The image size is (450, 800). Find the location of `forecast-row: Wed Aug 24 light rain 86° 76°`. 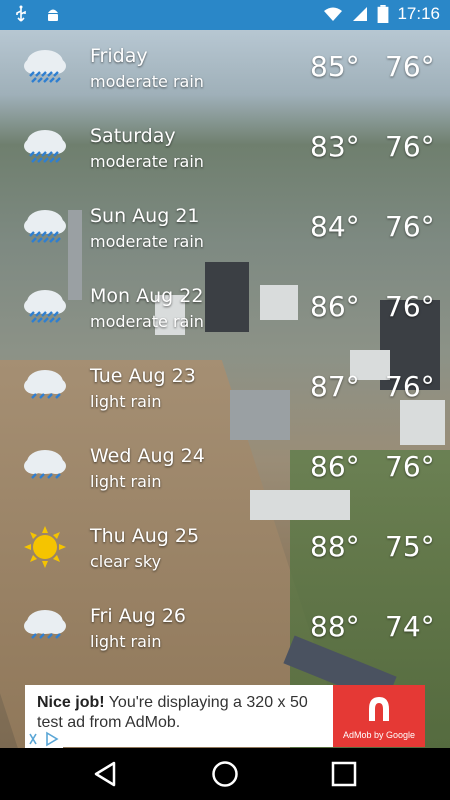

forecast-row: Wed Aug 24 light rain 86° 76° is located at coordinates (225, 470).